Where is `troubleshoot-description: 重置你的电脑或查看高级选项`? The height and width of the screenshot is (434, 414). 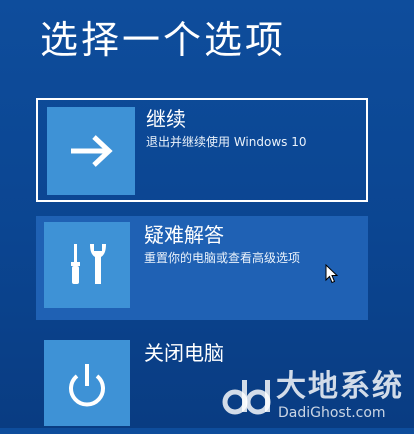 troubleshoot-description: 重置你的电脑或查看高级选项 is located at coordinates (222, 258).